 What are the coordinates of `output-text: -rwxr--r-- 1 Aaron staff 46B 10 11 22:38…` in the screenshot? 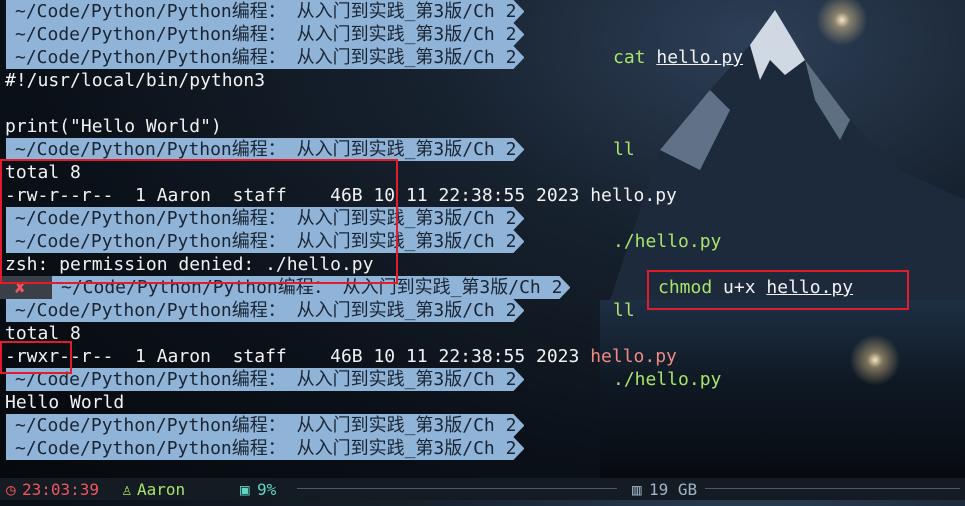 It's located at (341, 356).